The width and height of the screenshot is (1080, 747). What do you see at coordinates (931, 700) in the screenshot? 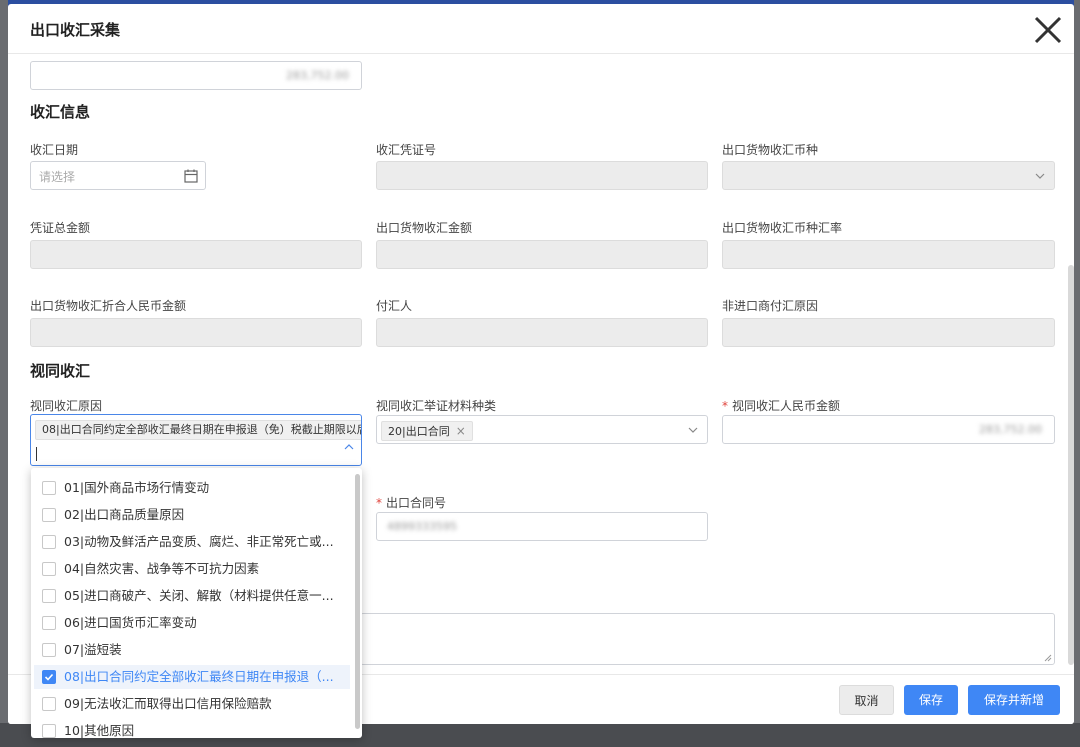
I see `save-button: 保存` at bounding box center [931, 700].